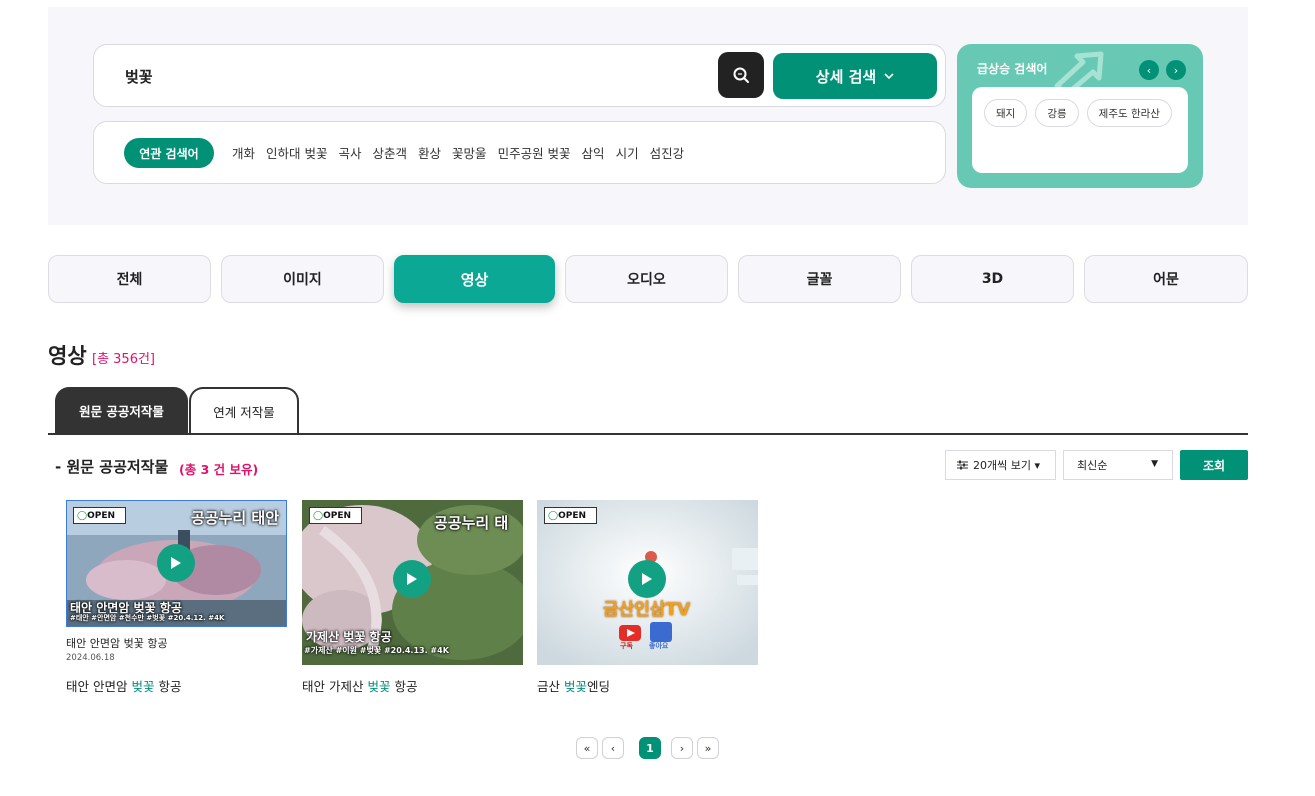 The height and width of the screenshot is (796, 1315). I want to click on divider, so click(648, 434).